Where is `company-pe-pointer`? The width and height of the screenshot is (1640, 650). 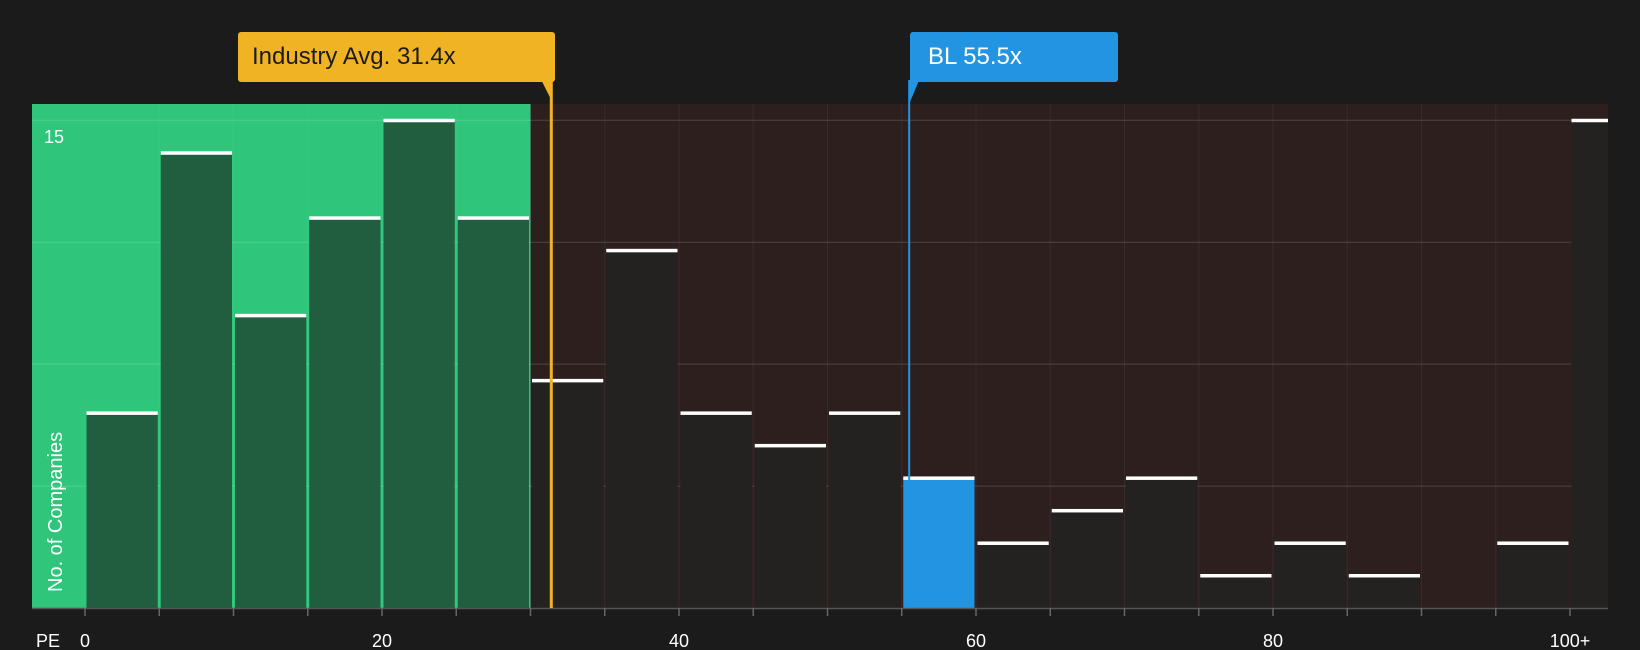 company-pe-pointer is located at coordinates (914, 92).